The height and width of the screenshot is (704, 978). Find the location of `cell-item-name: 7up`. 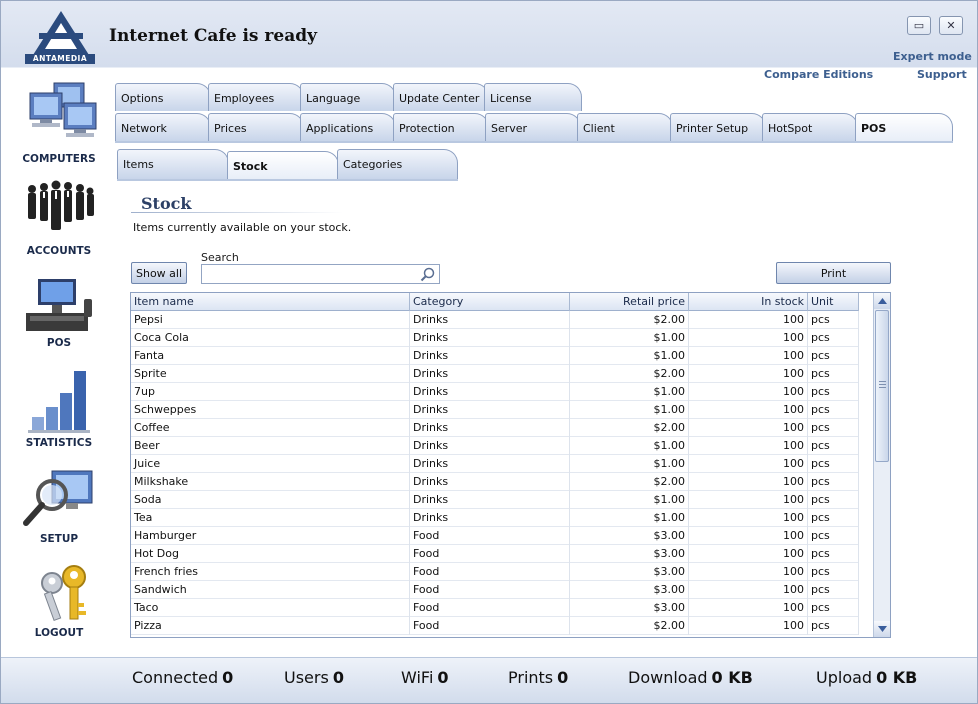

cell-item-name: 7up is located at coordinates (270, 392).